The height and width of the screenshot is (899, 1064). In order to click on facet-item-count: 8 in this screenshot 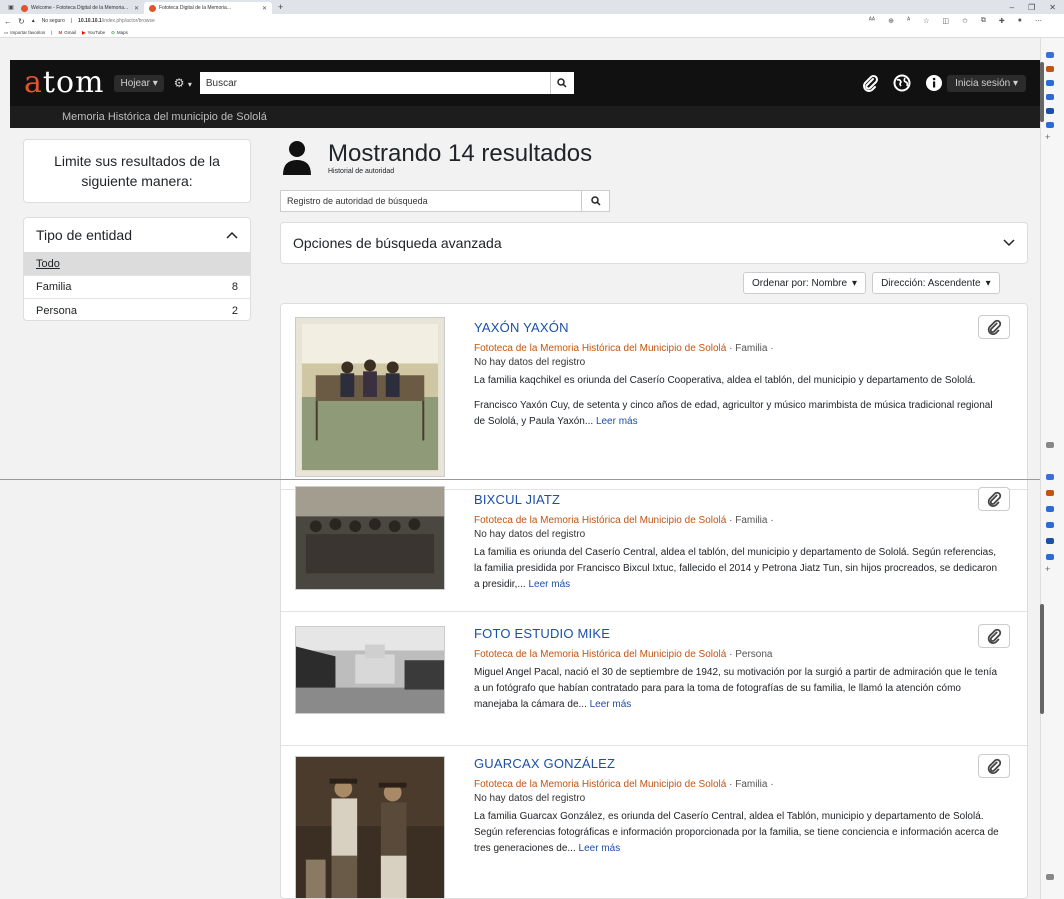, I will do `click(234, 287)`.